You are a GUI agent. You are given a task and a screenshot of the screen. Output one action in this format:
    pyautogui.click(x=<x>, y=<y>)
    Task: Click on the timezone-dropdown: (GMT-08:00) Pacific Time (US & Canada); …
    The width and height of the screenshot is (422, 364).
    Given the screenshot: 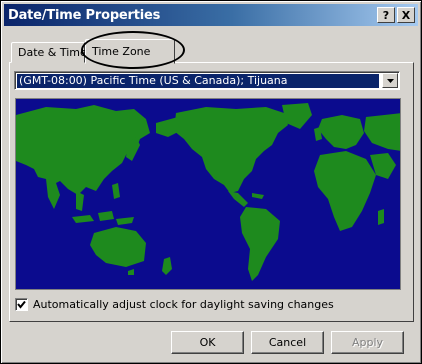 What is the action you would take?
    pyautogui.click(x=207, y=80)
    